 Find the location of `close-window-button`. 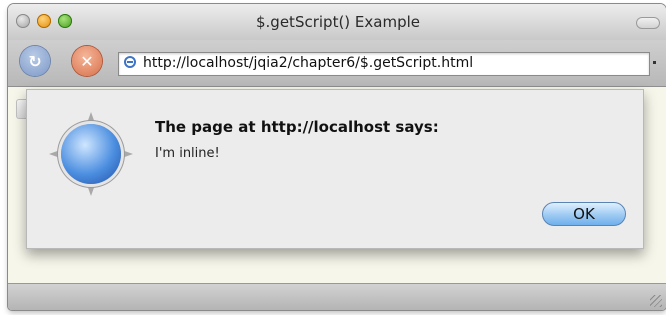

close-window-button is located at coordinates (23, 21).